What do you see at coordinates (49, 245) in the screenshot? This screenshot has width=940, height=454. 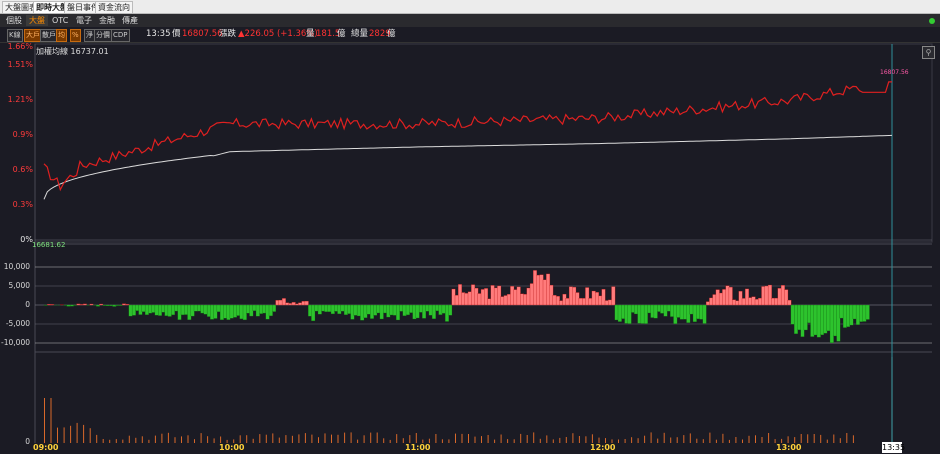 I see `flow-top-label: 16681.62` at bounding box center [49, 245].